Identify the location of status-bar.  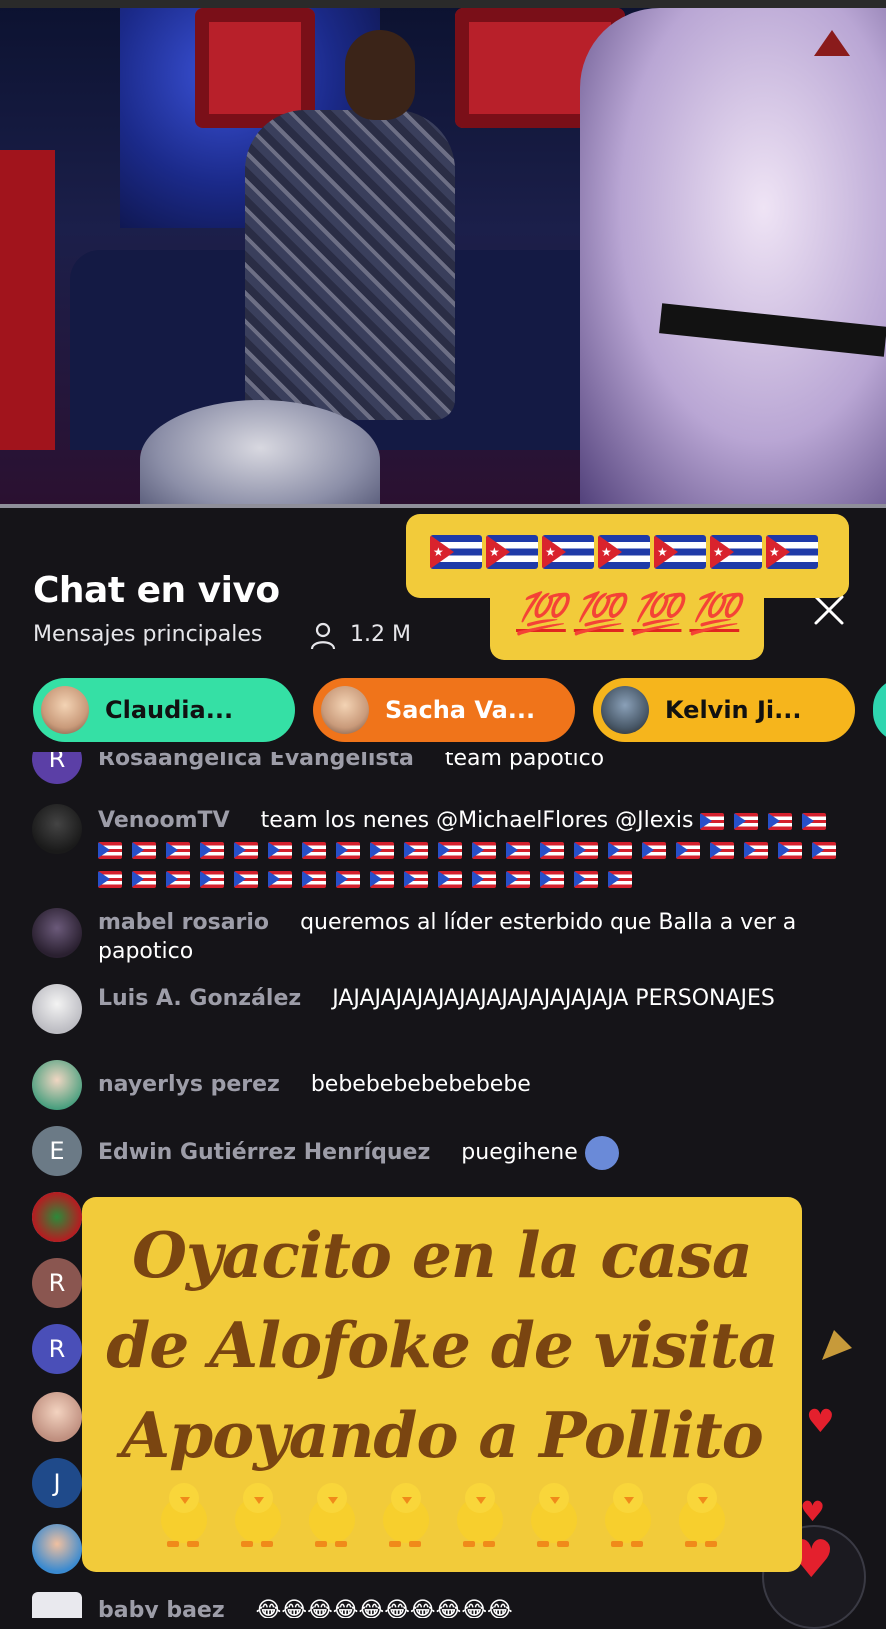
(443, 4).